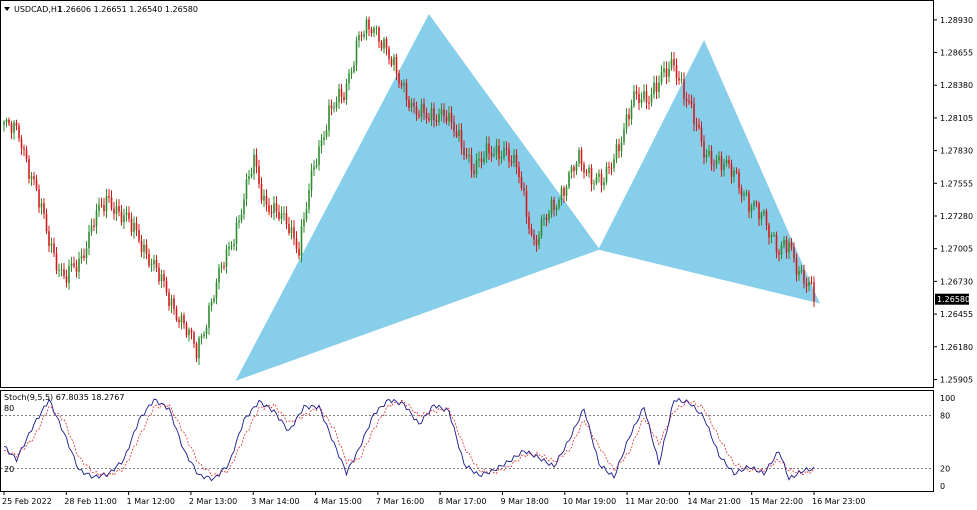 This screenshot has width=977, height=510. What do you see at coordinates (713, 501) in the screenshot?
I see `time-tick-label: 14 Mar 21:00` at bounding box center [713, 501].